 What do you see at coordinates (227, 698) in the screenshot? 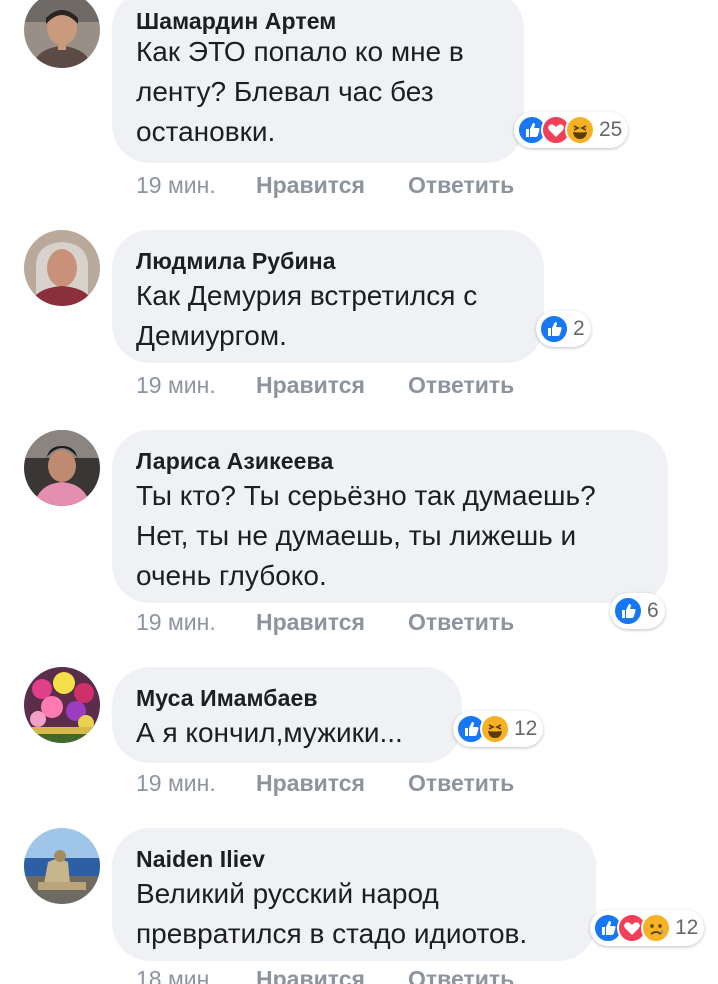
I see `author-name: Муса Имамбаев` at bounding box center [227, 698].